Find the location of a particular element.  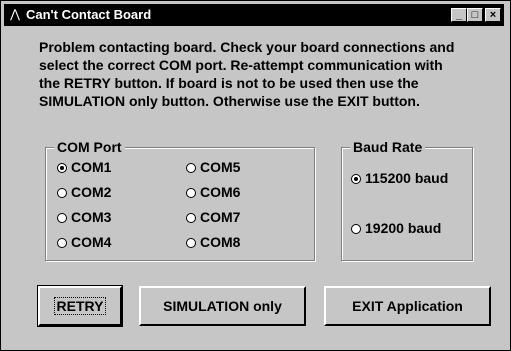

window-title: Can't Contact Board is located at coordinates (89, 14).